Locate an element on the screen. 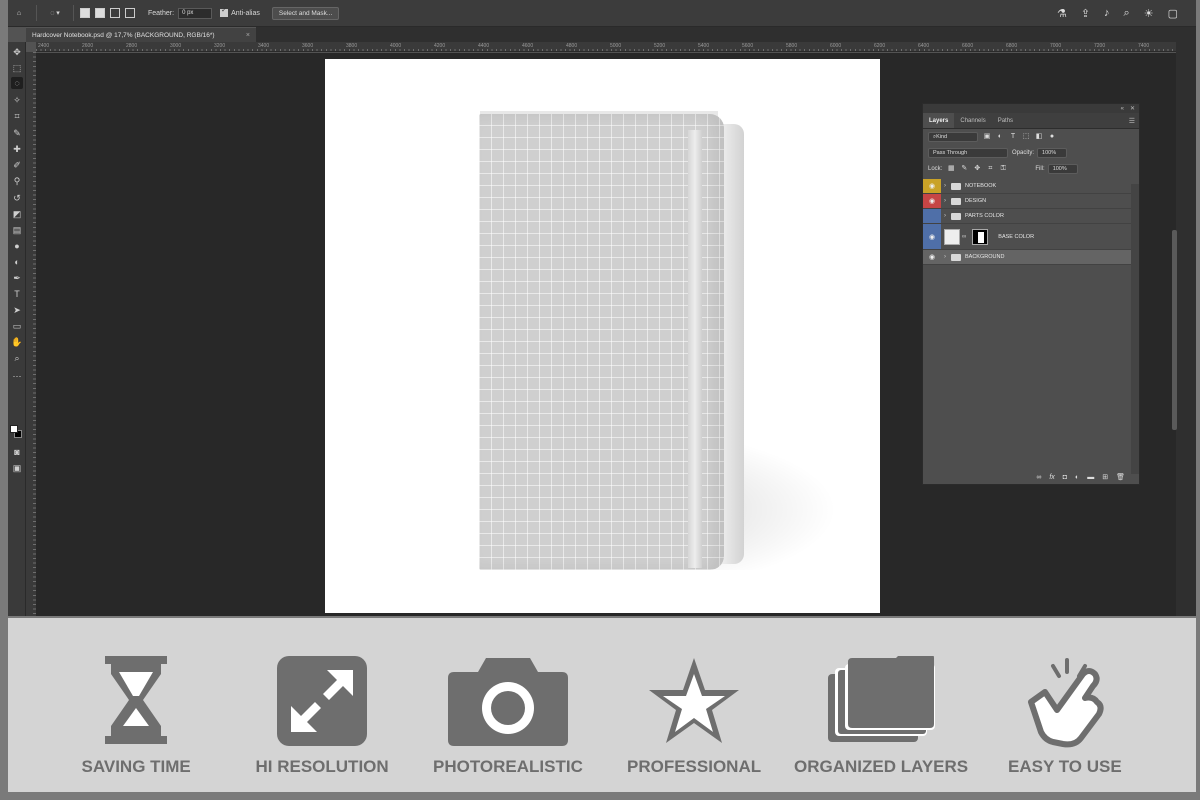 This screenshot has width=1200, height=800. panel-tabs: Layers Channels Paths ☰ is located at coordinates (1031, 121).